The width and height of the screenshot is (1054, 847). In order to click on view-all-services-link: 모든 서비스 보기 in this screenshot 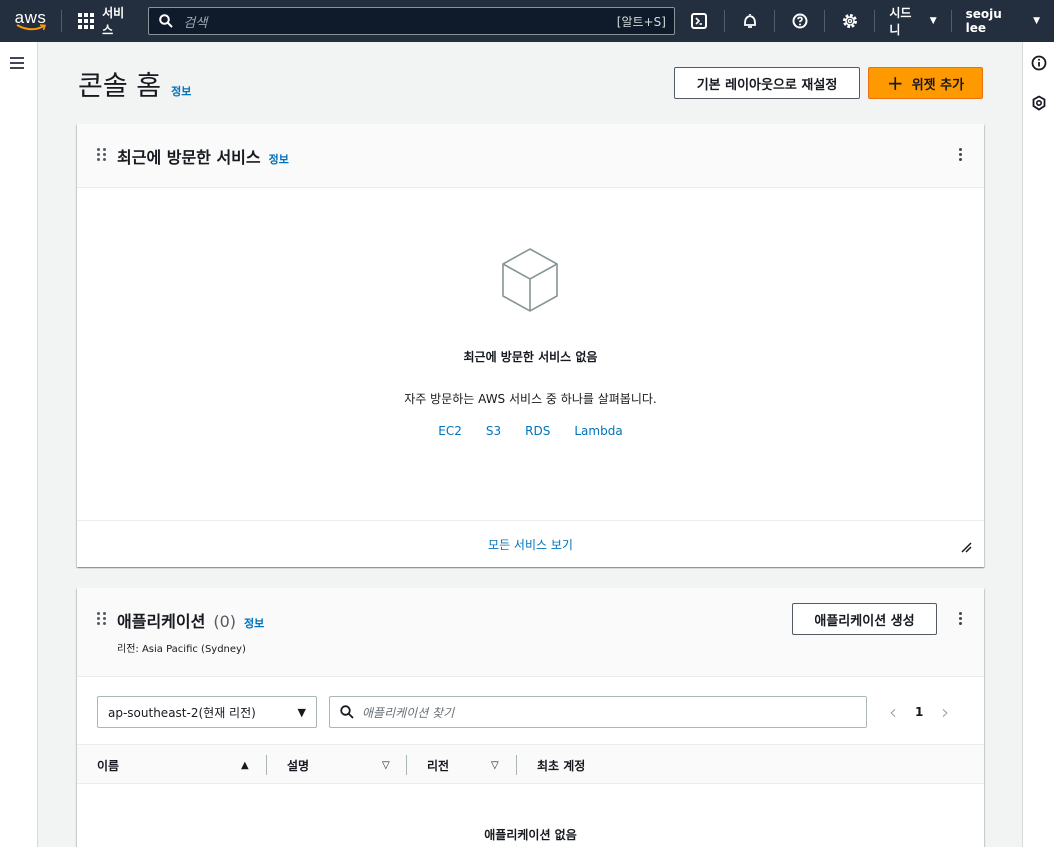, I will do `click(530, 544)`.